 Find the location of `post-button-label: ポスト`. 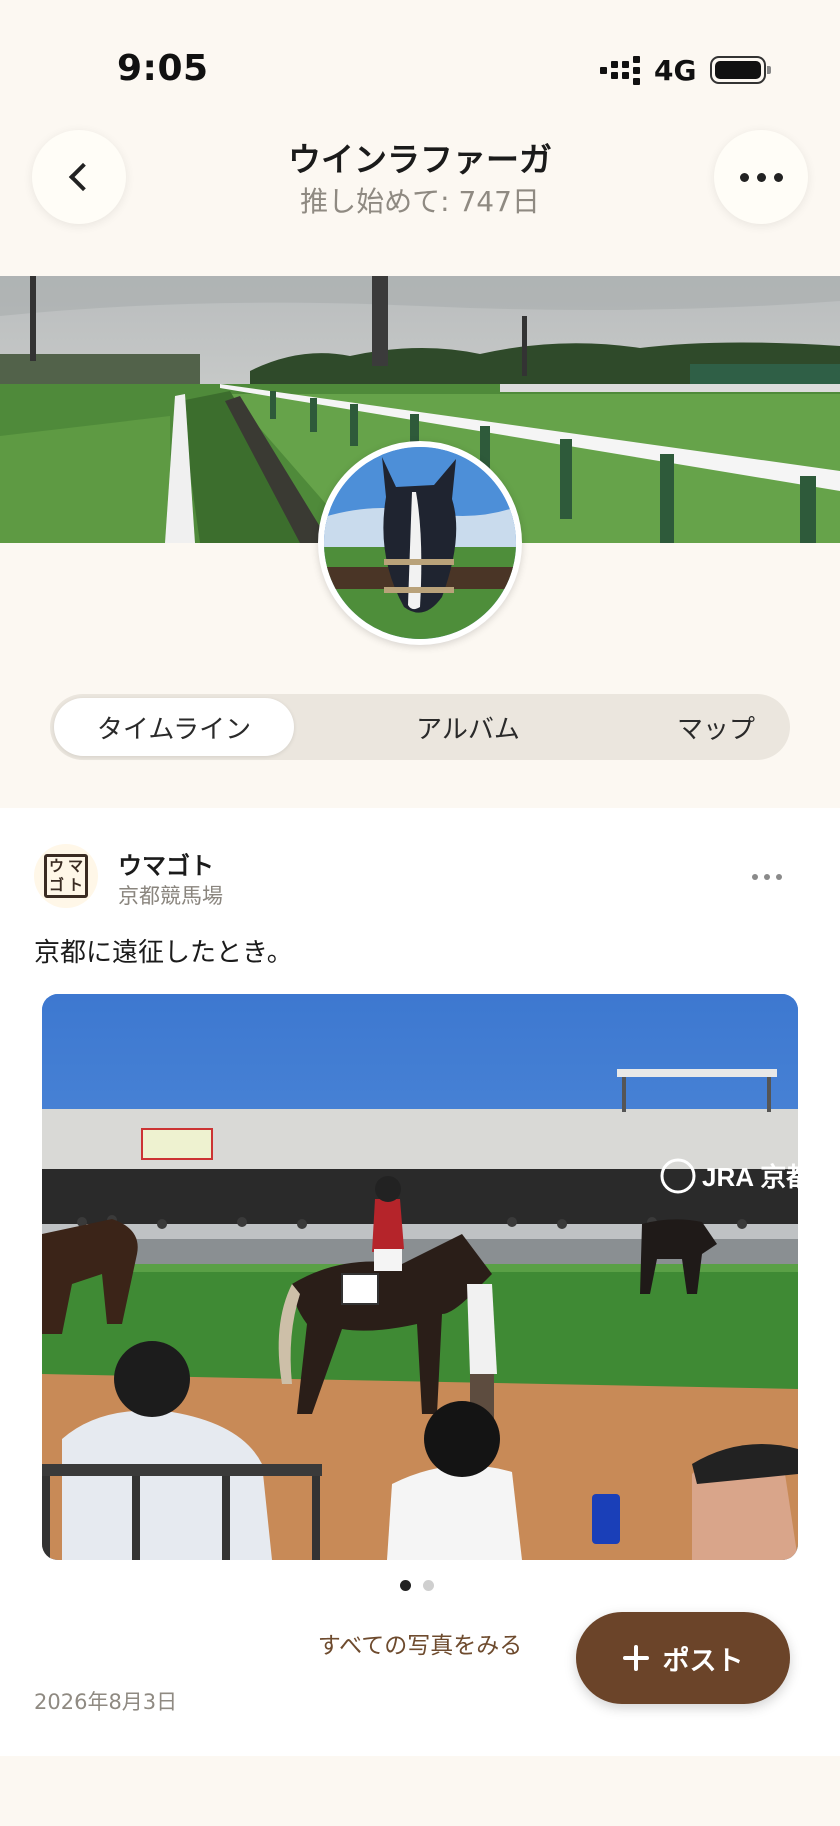

post-button-label: ポスト is located at coordinates (703, 1661).